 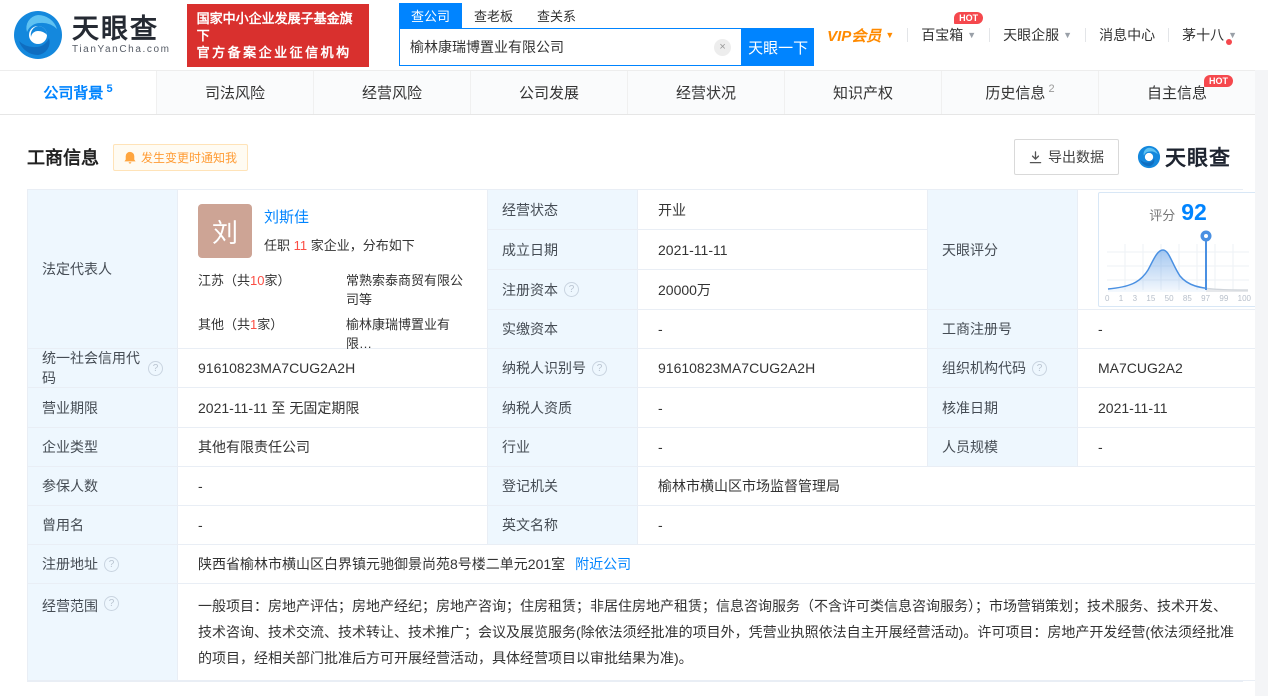 I want to click on certification-line1: 国家中小企业发展子基金旗下, so click(x=274, y=26).